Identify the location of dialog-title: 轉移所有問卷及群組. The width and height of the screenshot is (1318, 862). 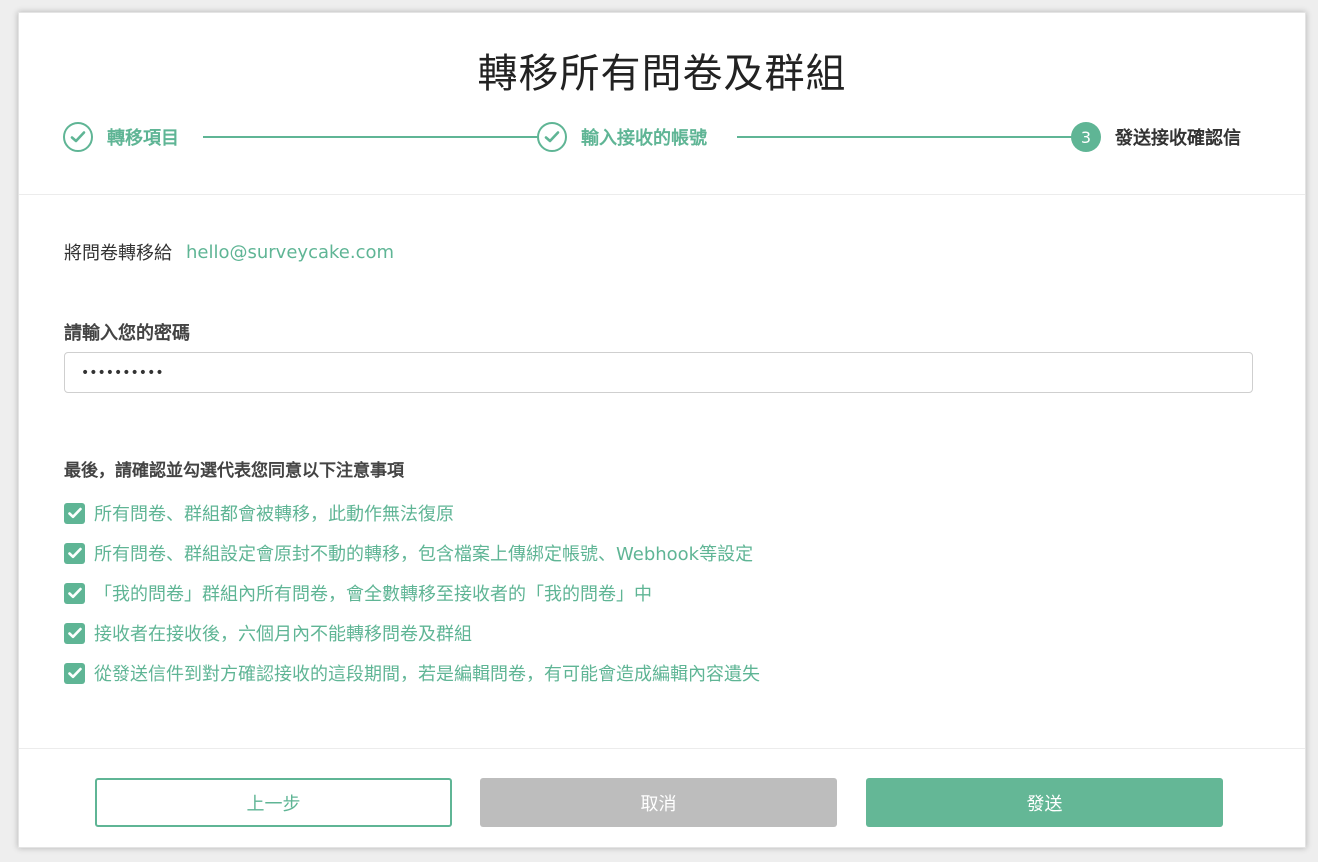
(662, 74).